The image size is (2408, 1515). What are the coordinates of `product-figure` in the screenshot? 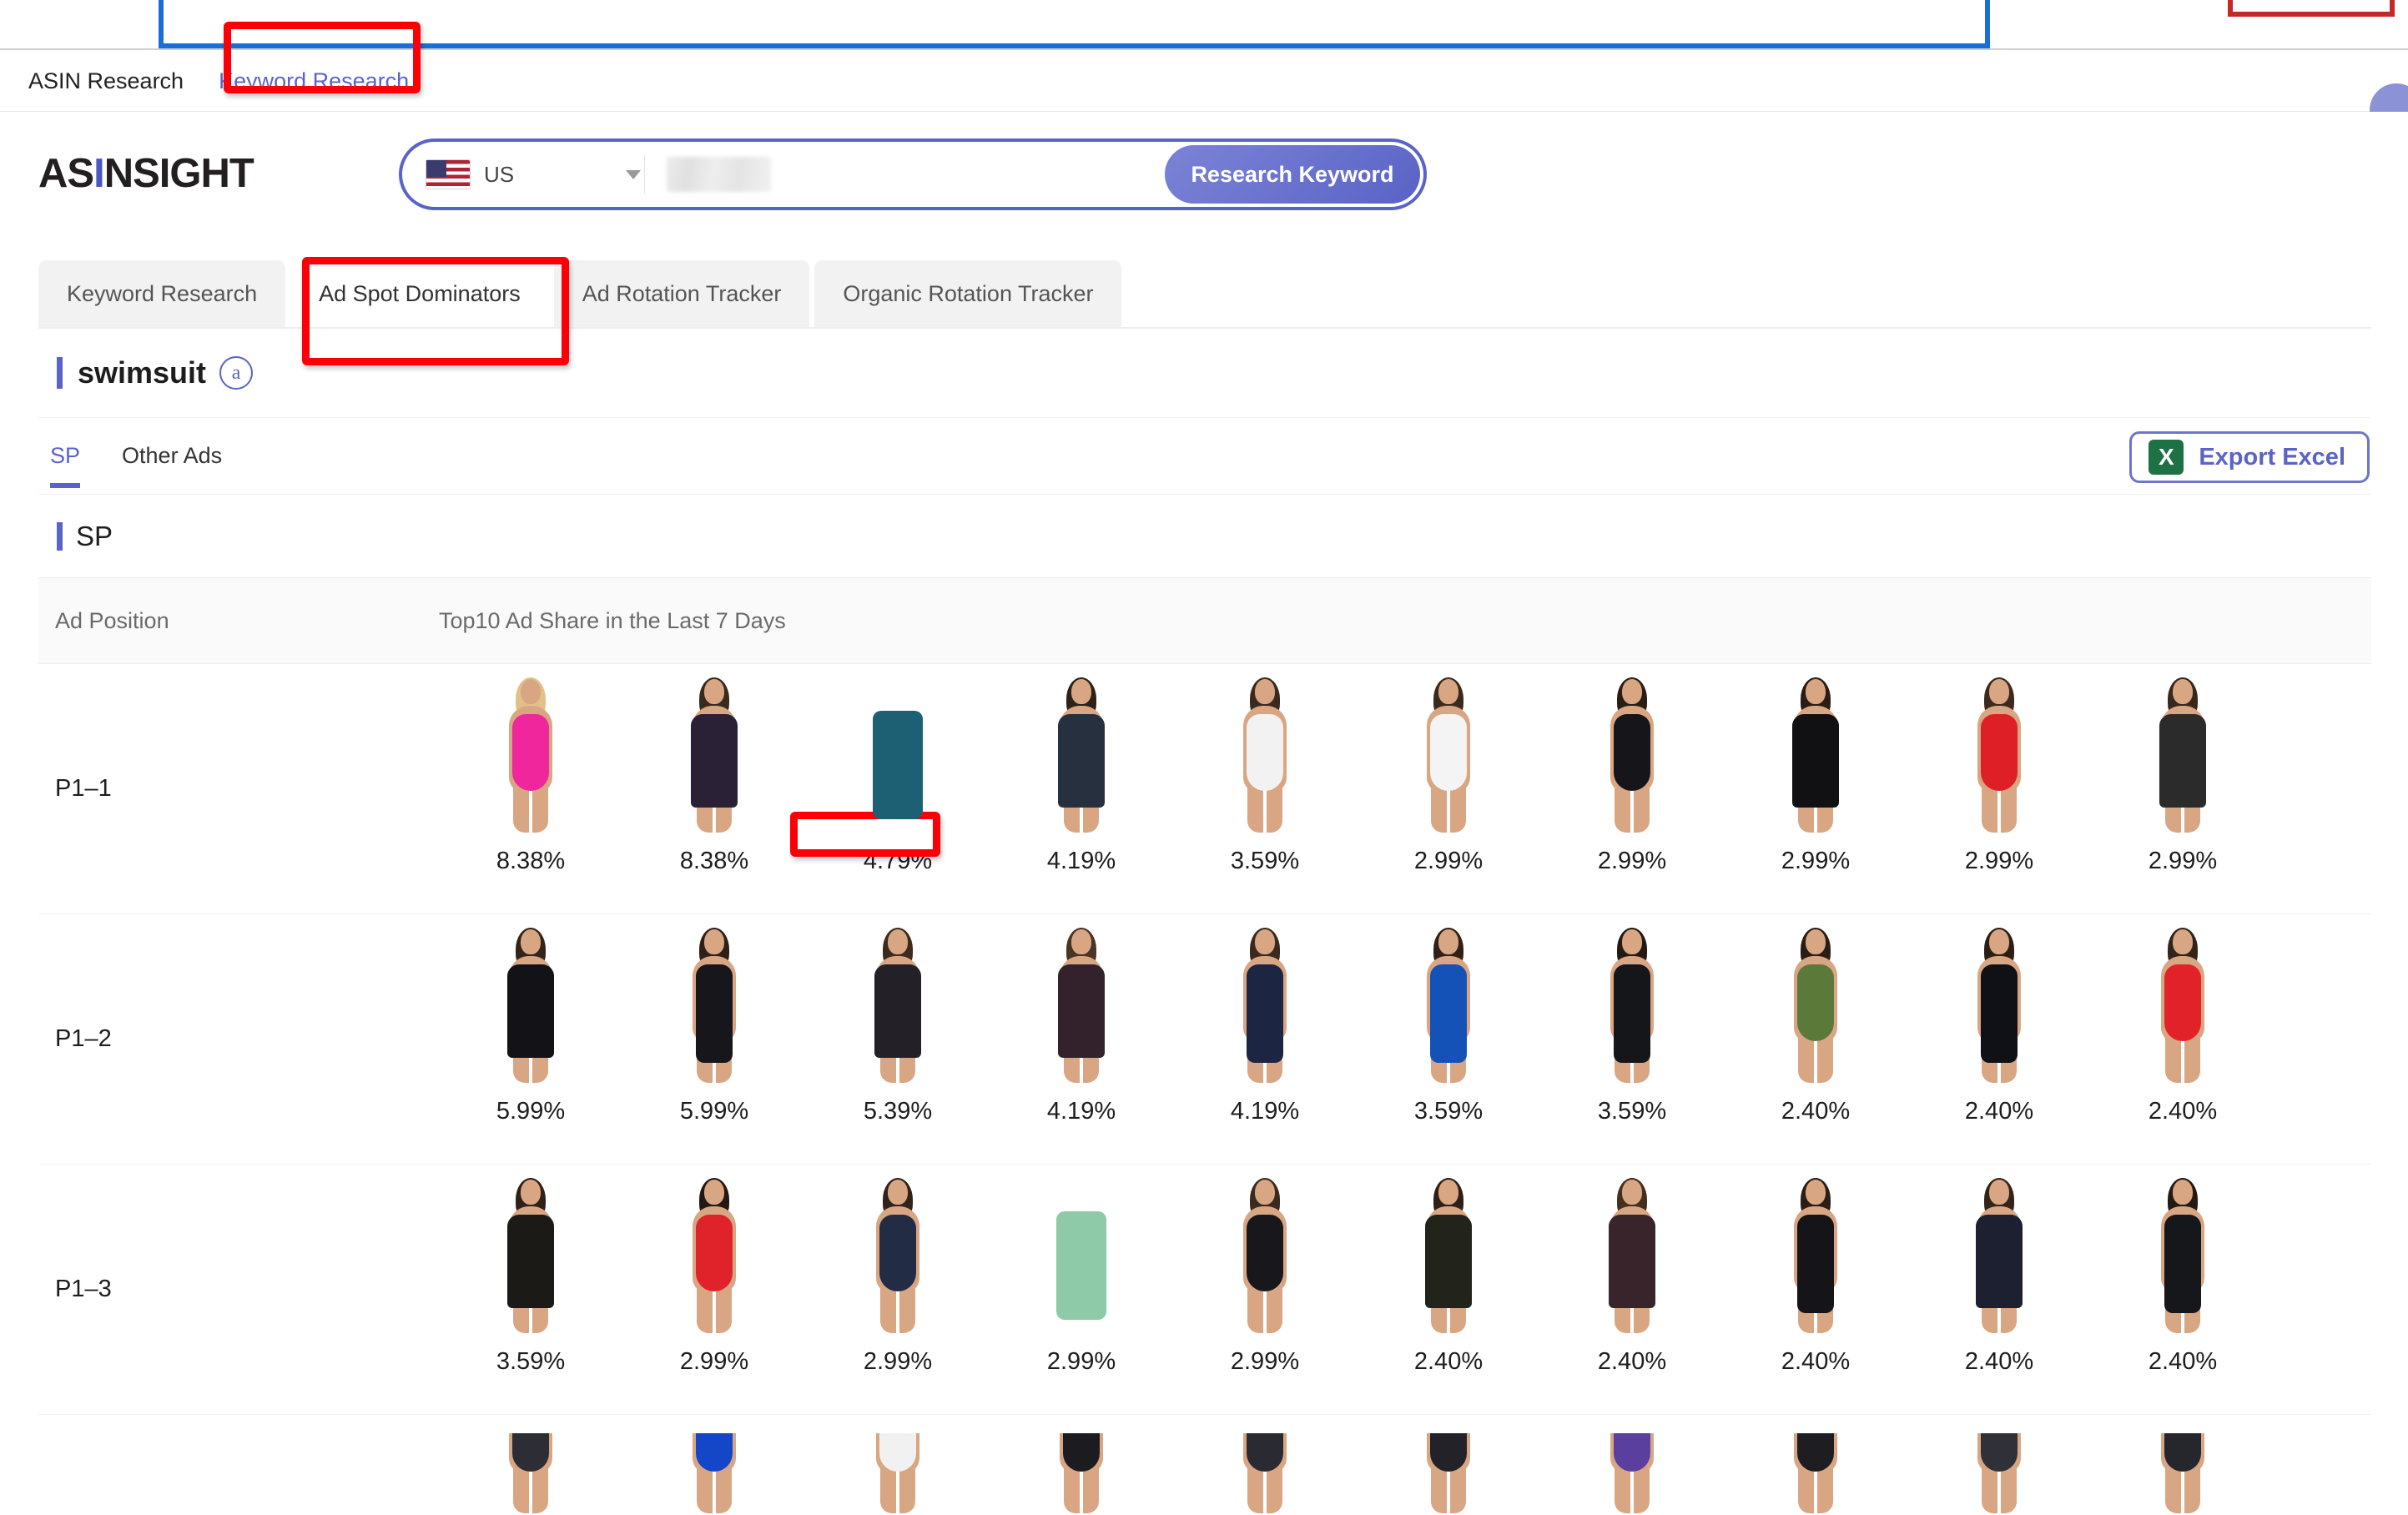 It's located at (1816, 1255).